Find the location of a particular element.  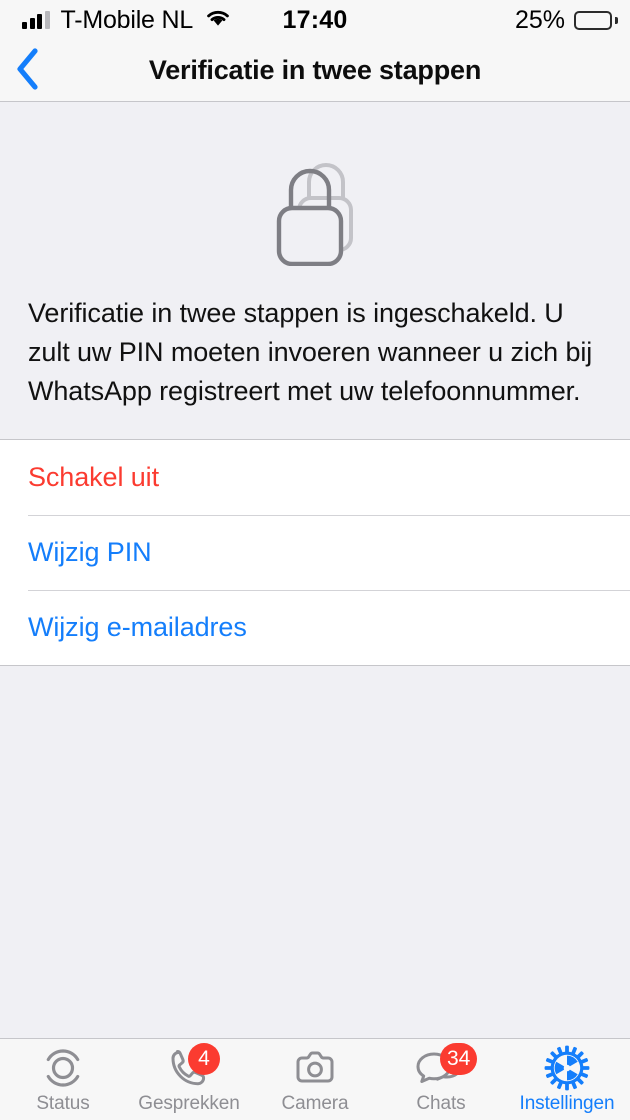

tab-chats: 34 Chats is located at coordinates (441, 1079).